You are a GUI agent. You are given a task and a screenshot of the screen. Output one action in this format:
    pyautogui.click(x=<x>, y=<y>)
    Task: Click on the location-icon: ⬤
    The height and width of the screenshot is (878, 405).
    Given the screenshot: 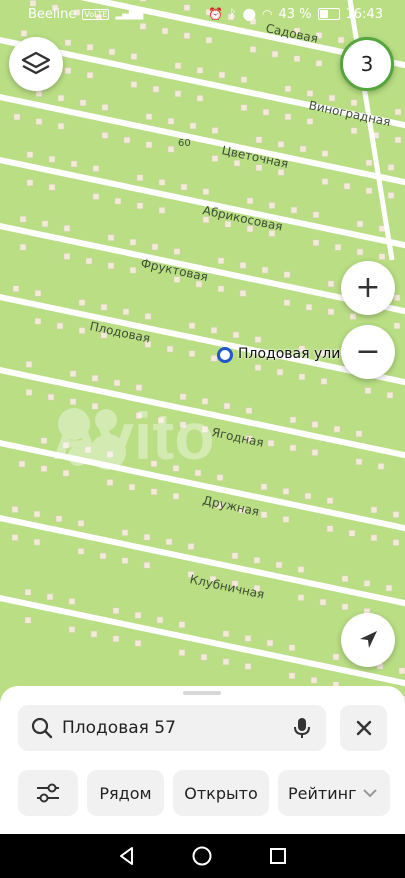 What is the action you would take?
    pyautogui.click(x=249, y=14)
    